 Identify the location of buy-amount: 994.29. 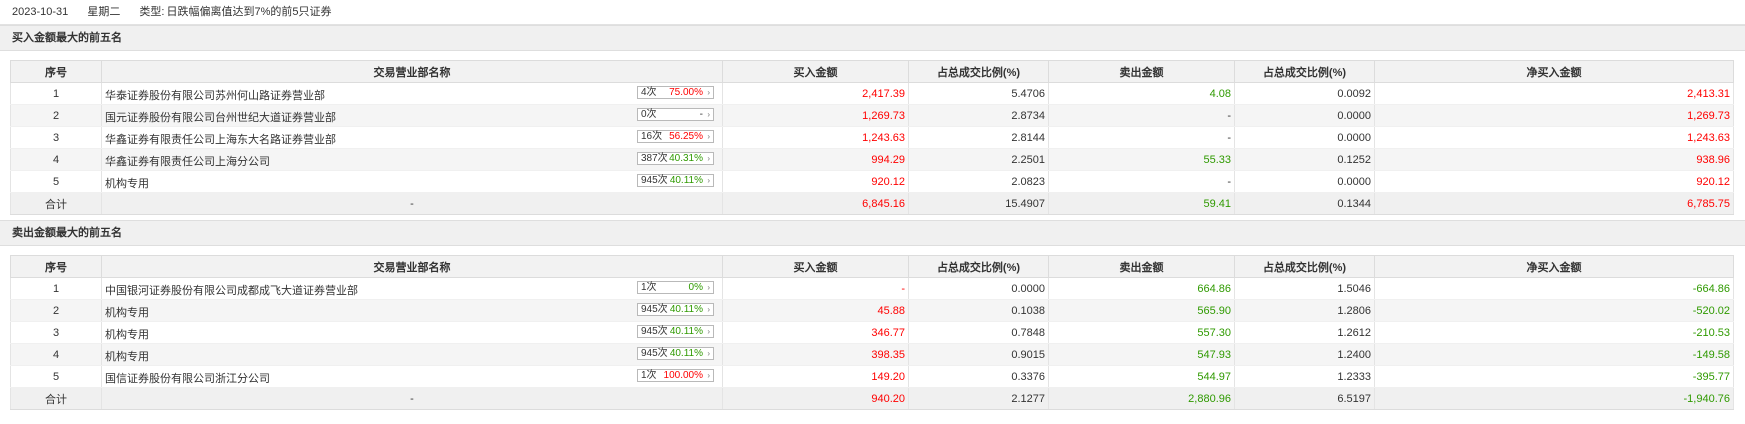
(815, 159).